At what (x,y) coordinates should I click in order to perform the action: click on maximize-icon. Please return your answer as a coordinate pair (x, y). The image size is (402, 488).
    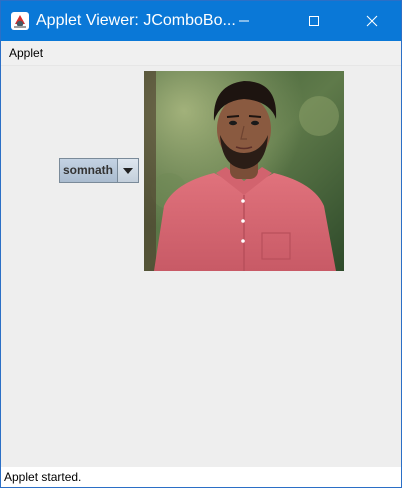
    Looking at the image, I should click on (314, 21).